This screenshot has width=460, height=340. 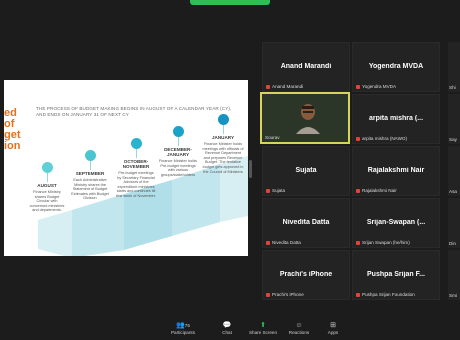 I want to click on participant-name: Anand Marandi, so click(x=306, y=66).